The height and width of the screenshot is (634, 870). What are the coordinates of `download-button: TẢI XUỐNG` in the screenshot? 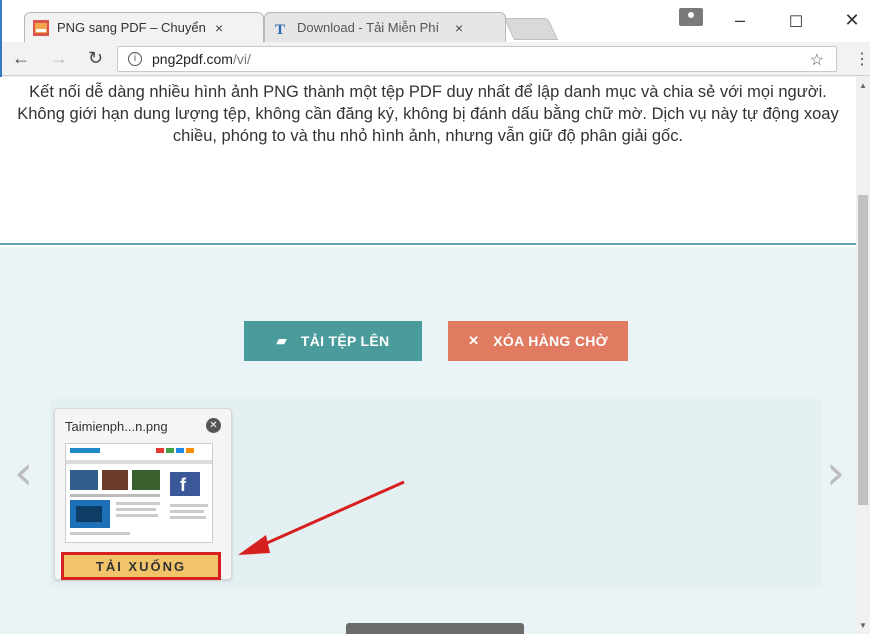 It's located at (141, 566).